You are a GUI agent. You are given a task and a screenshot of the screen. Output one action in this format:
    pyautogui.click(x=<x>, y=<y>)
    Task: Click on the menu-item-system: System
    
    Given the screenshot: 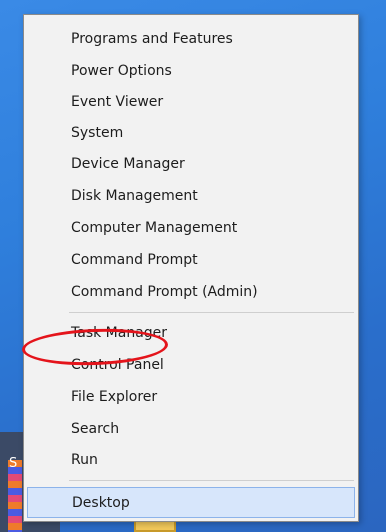 What is the action you would take?
    pyautogui.click(x=191, y=133)
    